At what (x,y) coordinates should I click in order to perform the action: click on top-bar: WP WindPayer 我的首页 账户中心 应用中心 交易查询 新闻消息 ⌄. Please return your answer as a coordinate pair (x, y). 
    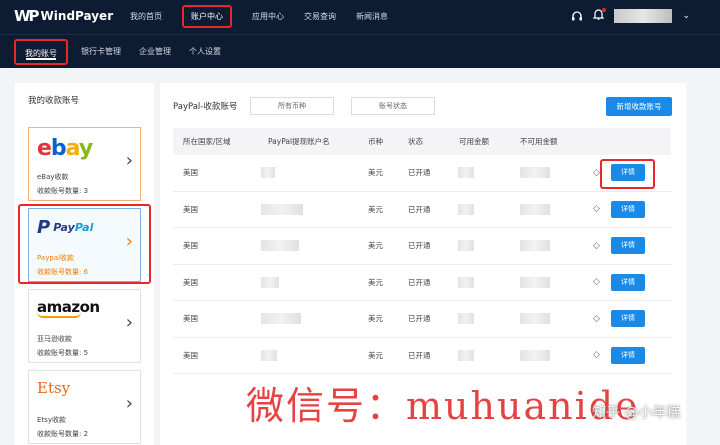
    Looking at the image, I should click on (360, 17).